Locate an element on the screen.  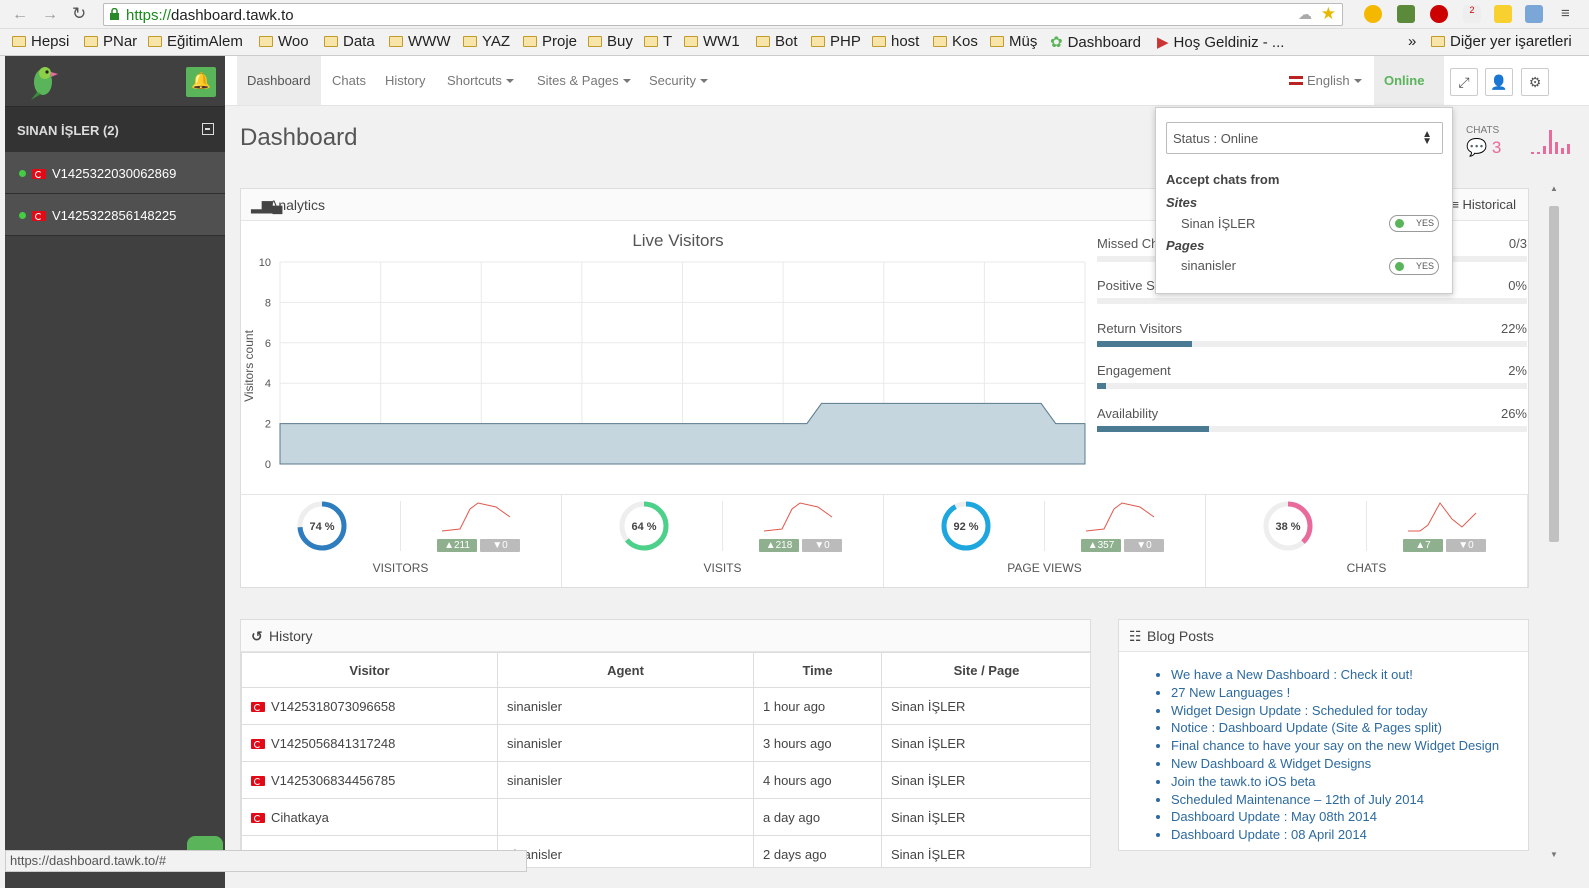
metric-sparkline is located at coordinates (798, 517).